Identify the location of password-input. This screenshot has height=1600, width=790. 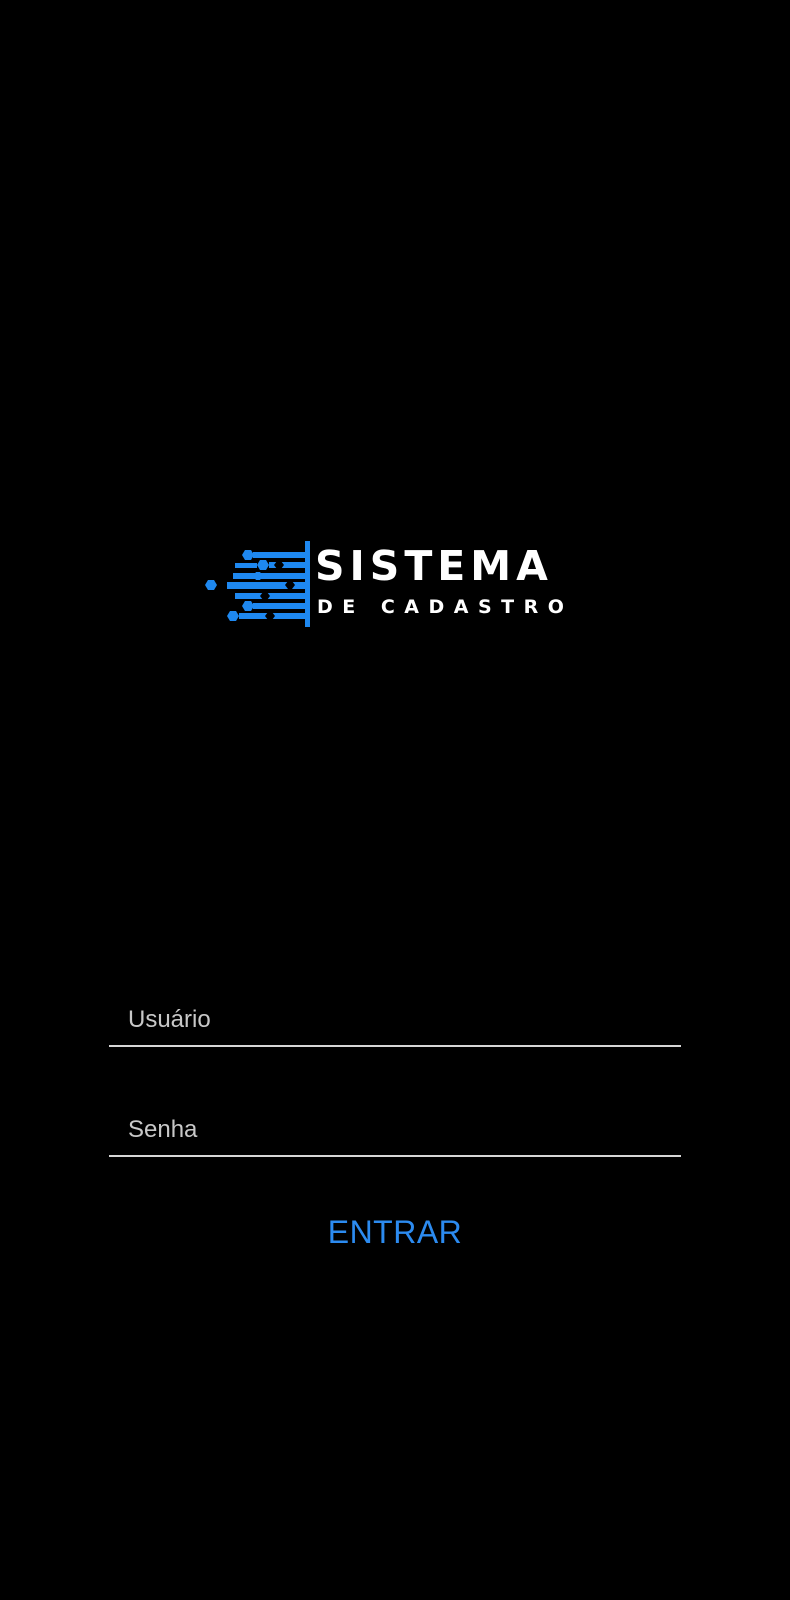
(398, 1130).